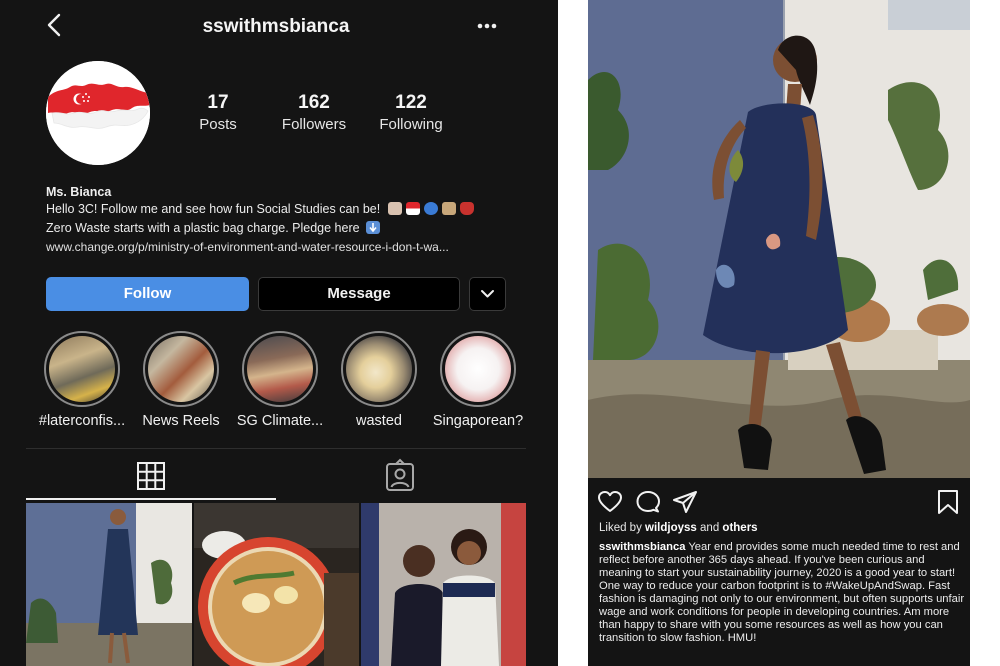  I want to click on bio-display-name: Ms. Bianca, so click(79, 192).